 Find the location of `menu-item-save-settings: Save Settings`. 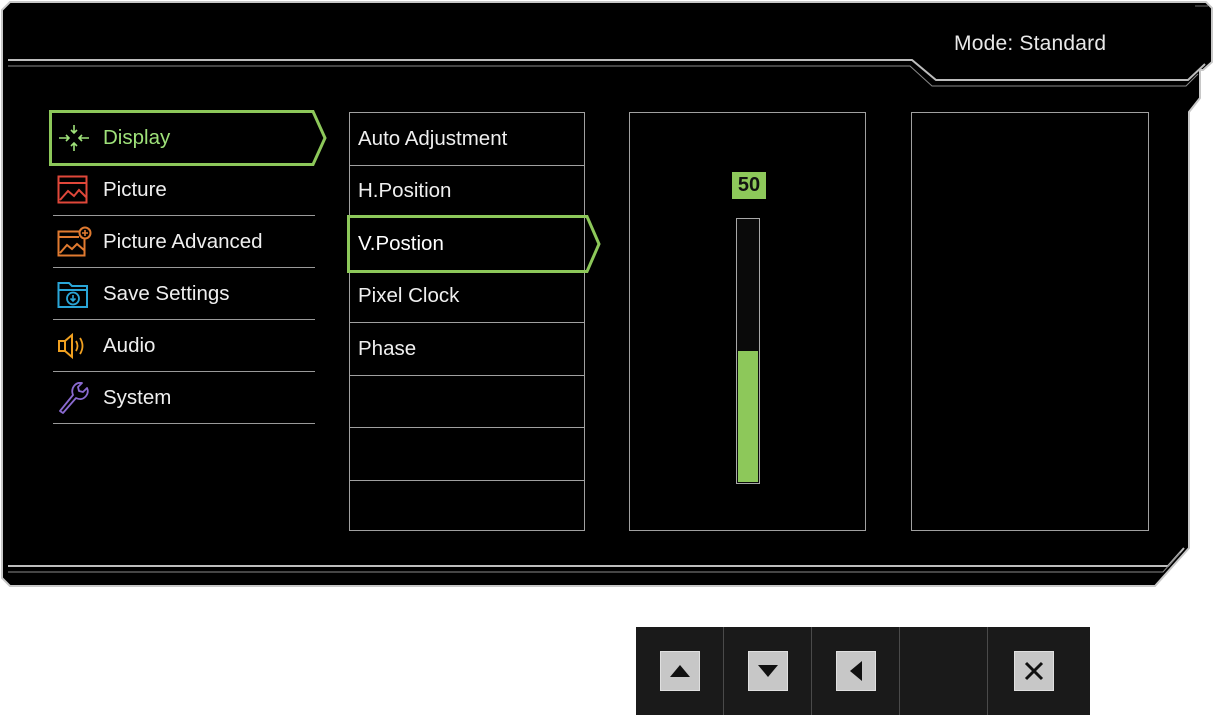

menu-item-save-settings: Save Settings is located at coordinates (184, 294).